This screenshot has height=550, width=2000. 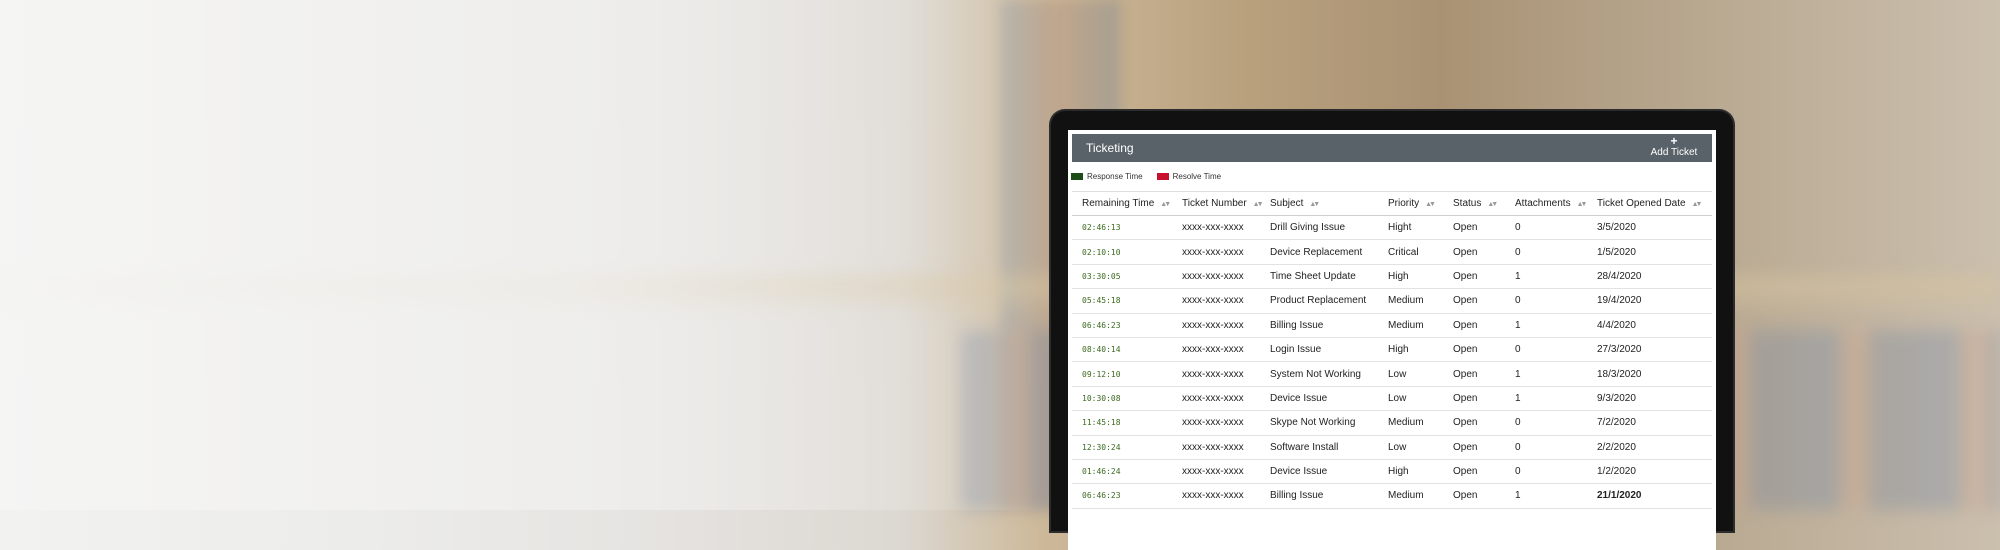 What do you see at coordinates (1122, 496) in the screenshot?
I see `remaining-time-cell: 06:46:23` at bounding box center [1122, 496].